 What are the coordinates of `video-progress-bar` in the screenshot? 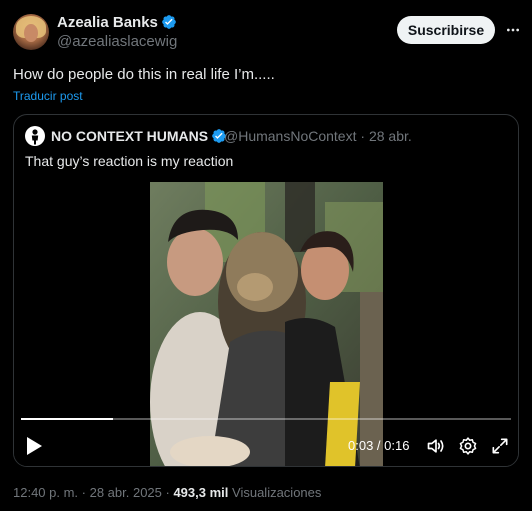 It's located at (266, 419).